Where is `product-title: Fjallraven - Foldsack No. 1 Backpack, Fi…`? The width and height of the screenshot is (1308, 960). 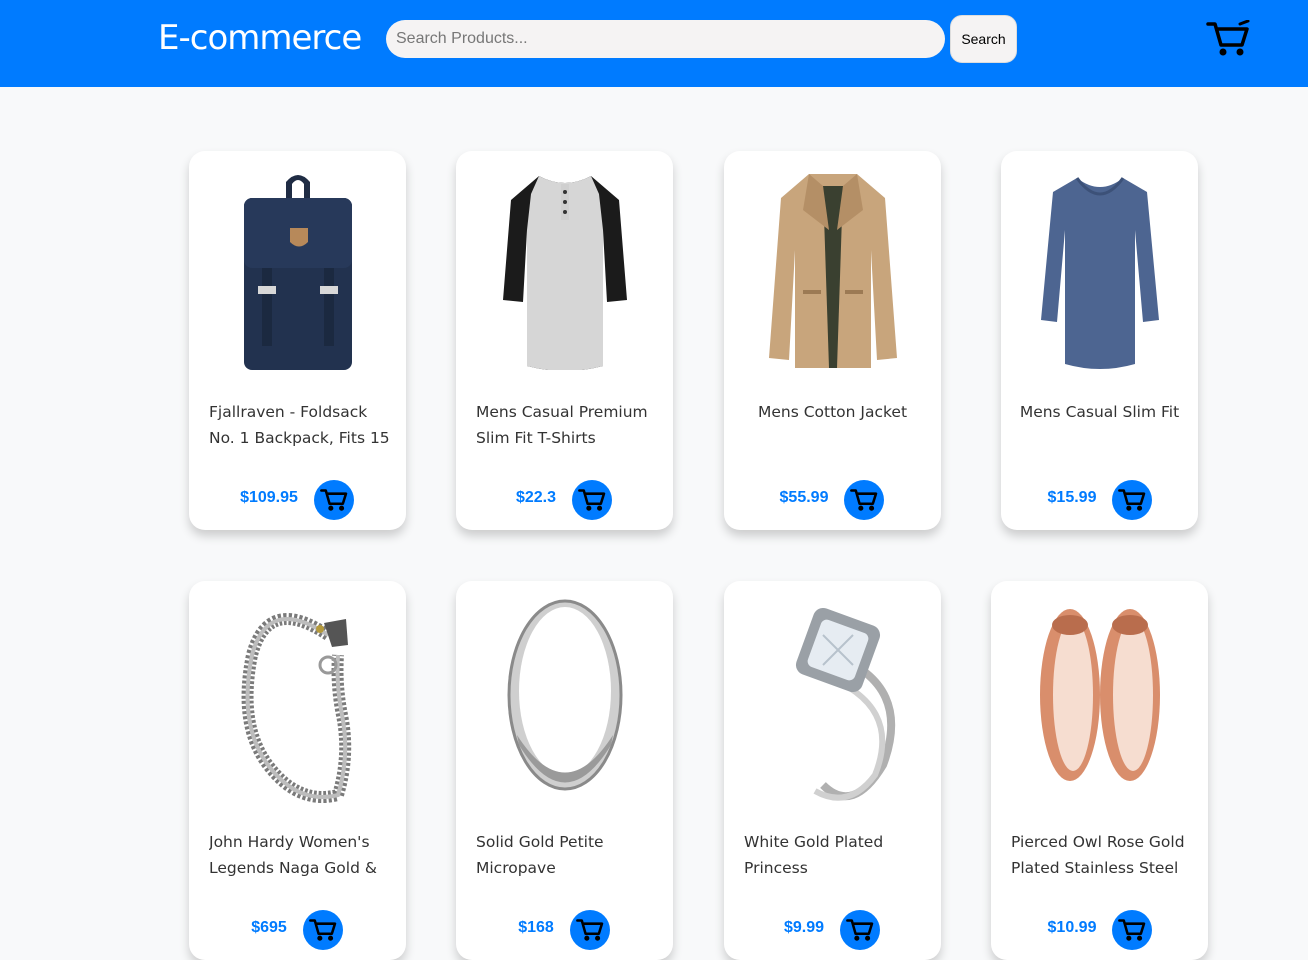 product-title: Fjallraven - Foldsack No. 1 Backpack, Fi… is located at coordinates (301, 425).